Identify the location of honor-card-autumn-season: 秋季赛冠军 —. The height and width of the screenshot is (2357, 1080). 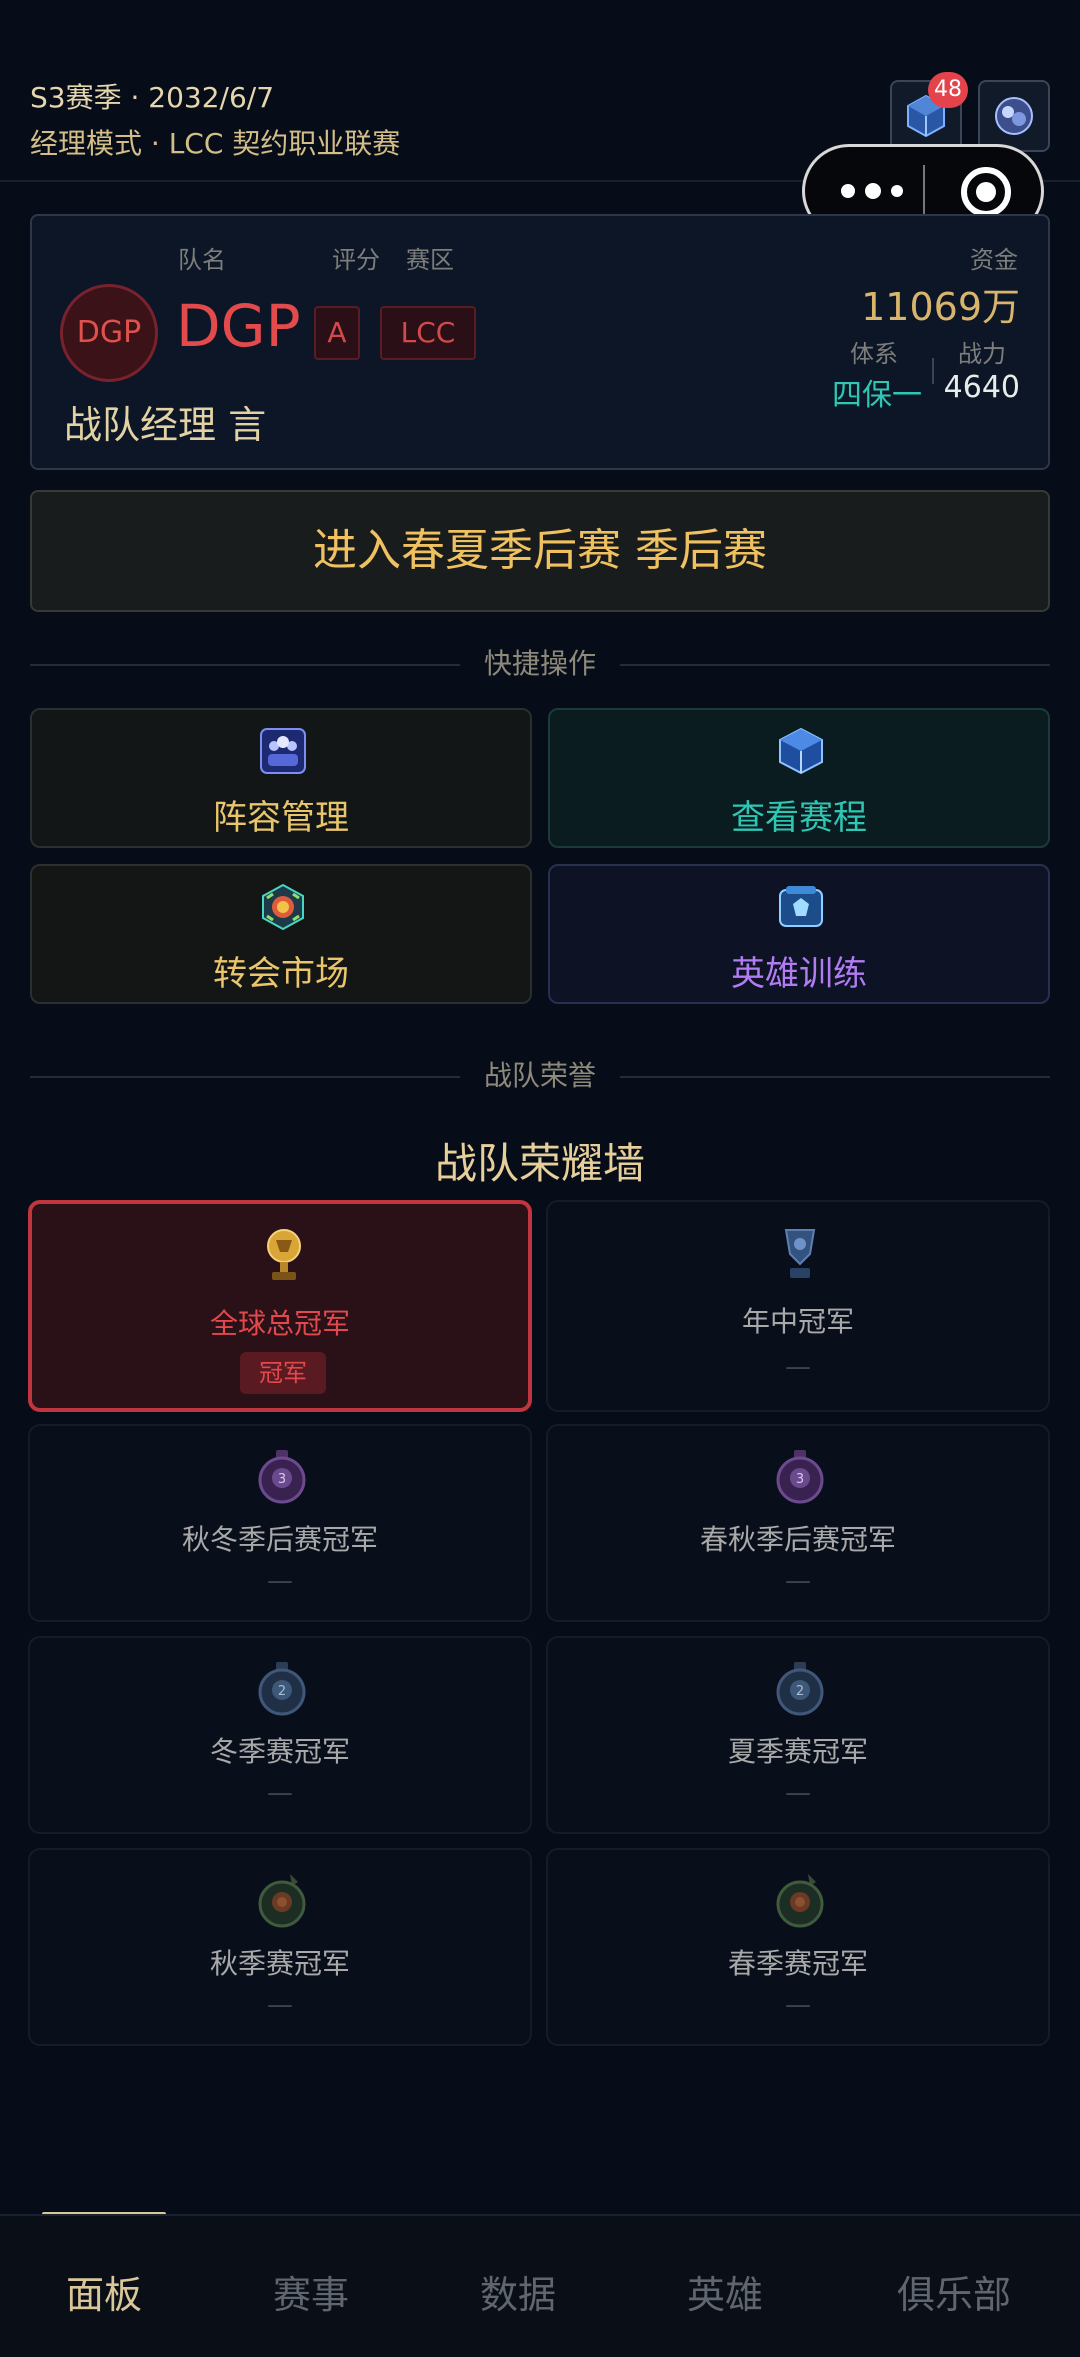
(280, 1947).